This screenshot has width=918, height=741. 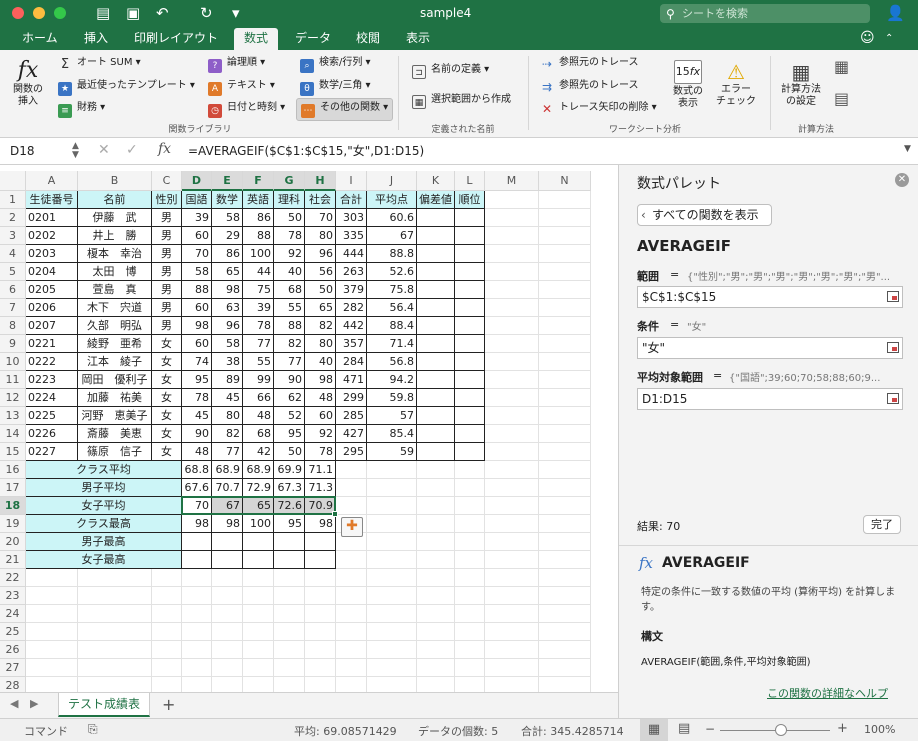 What do you see at coordinates (351, 200) in the screenshot?
I see `header-cell: 合計` at bounding box center [351, 200].